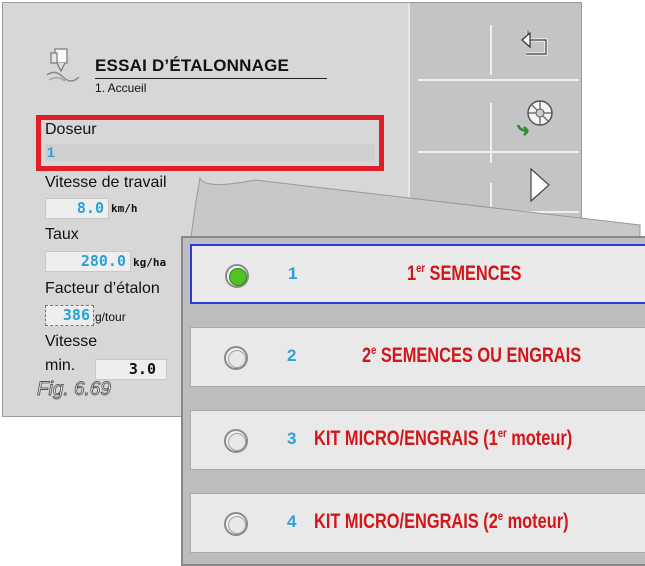  Describe the element at coordinates (293, 273) in the screenshot. I see `option-number: 1` at that location.